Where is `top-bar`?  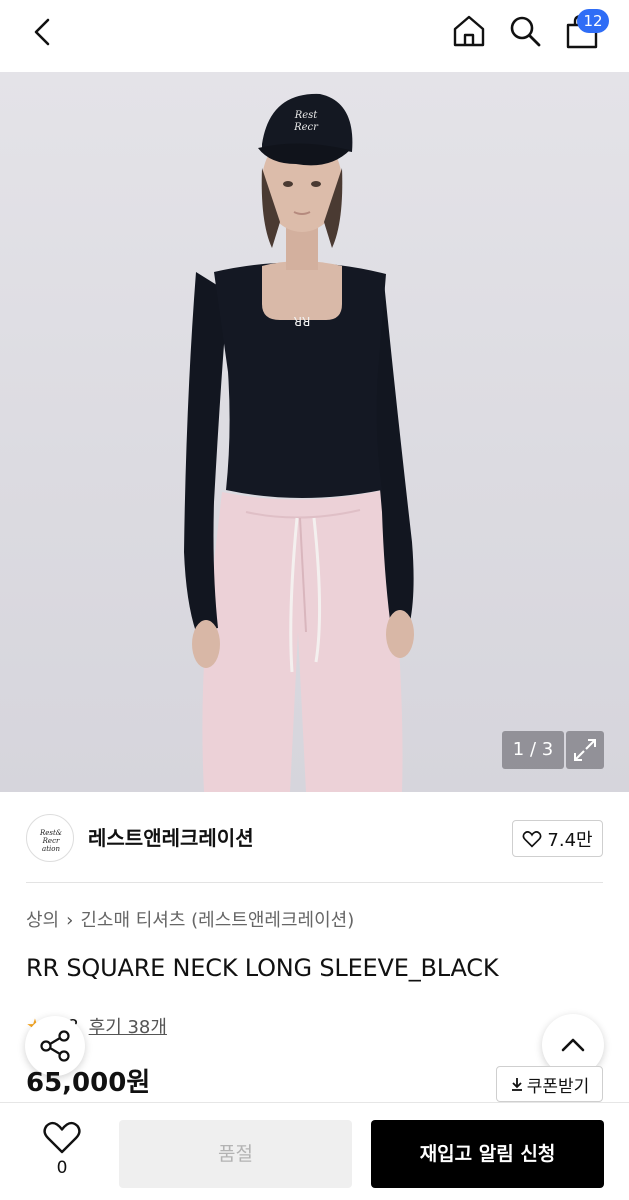
top-bar is located at coordinates (314, 36).